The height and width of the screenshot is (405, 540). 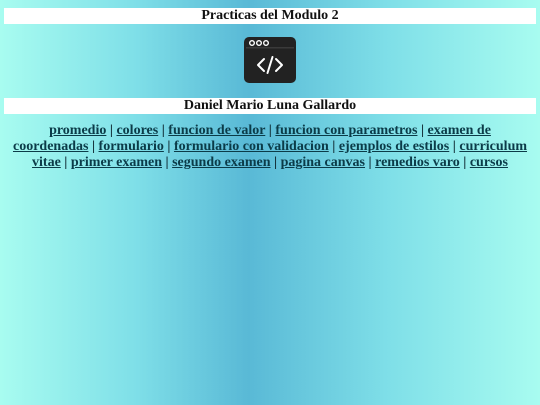 I want to click on page-title: Practicas del Modulo 2, so click(x=270, y=16).